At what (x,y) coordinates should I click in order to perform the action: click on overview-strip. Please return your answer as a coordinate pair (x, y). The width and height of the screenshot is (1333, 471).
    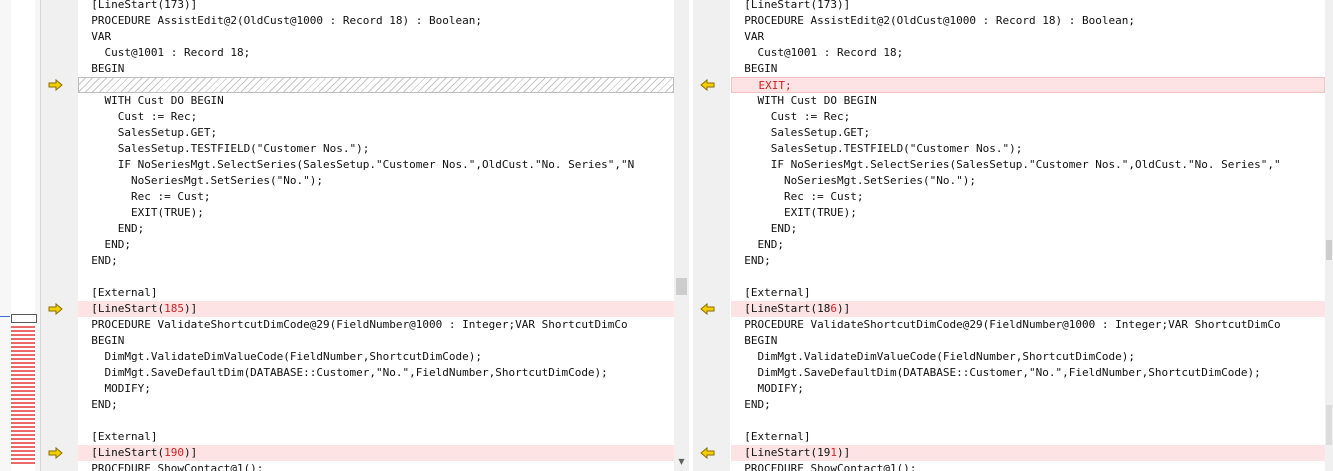
    Looking at the image, I should click on (23, 235).